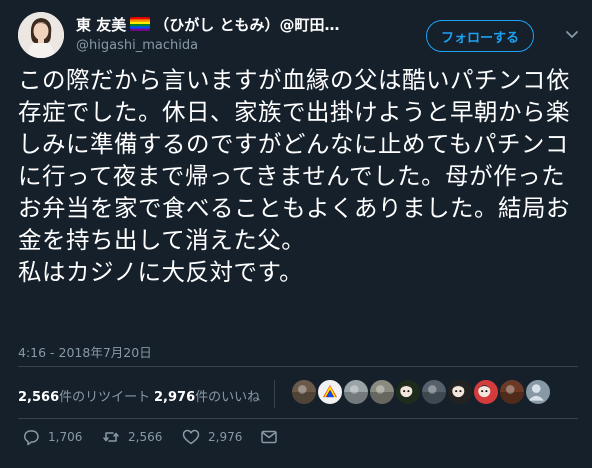  What do you see at coordinates (225, 437) in the screenshot?
I see `like-count: 2,976` at bounding box center [225, 437].